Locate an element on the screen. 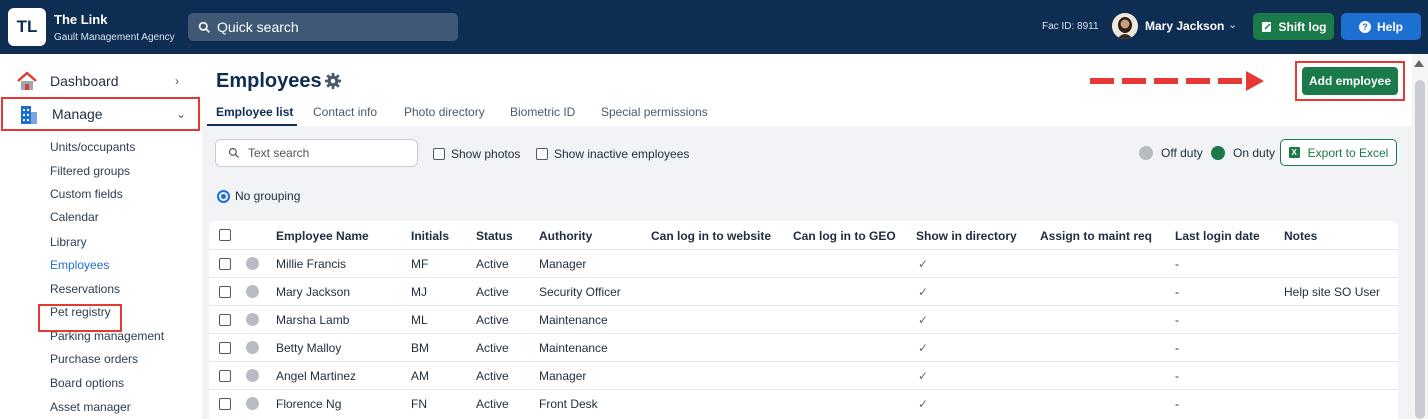 This screenshot has width=1428, height=419. table-row: Millie Francis MF Active Manager ✓ - is located at coordinates (803, 263).